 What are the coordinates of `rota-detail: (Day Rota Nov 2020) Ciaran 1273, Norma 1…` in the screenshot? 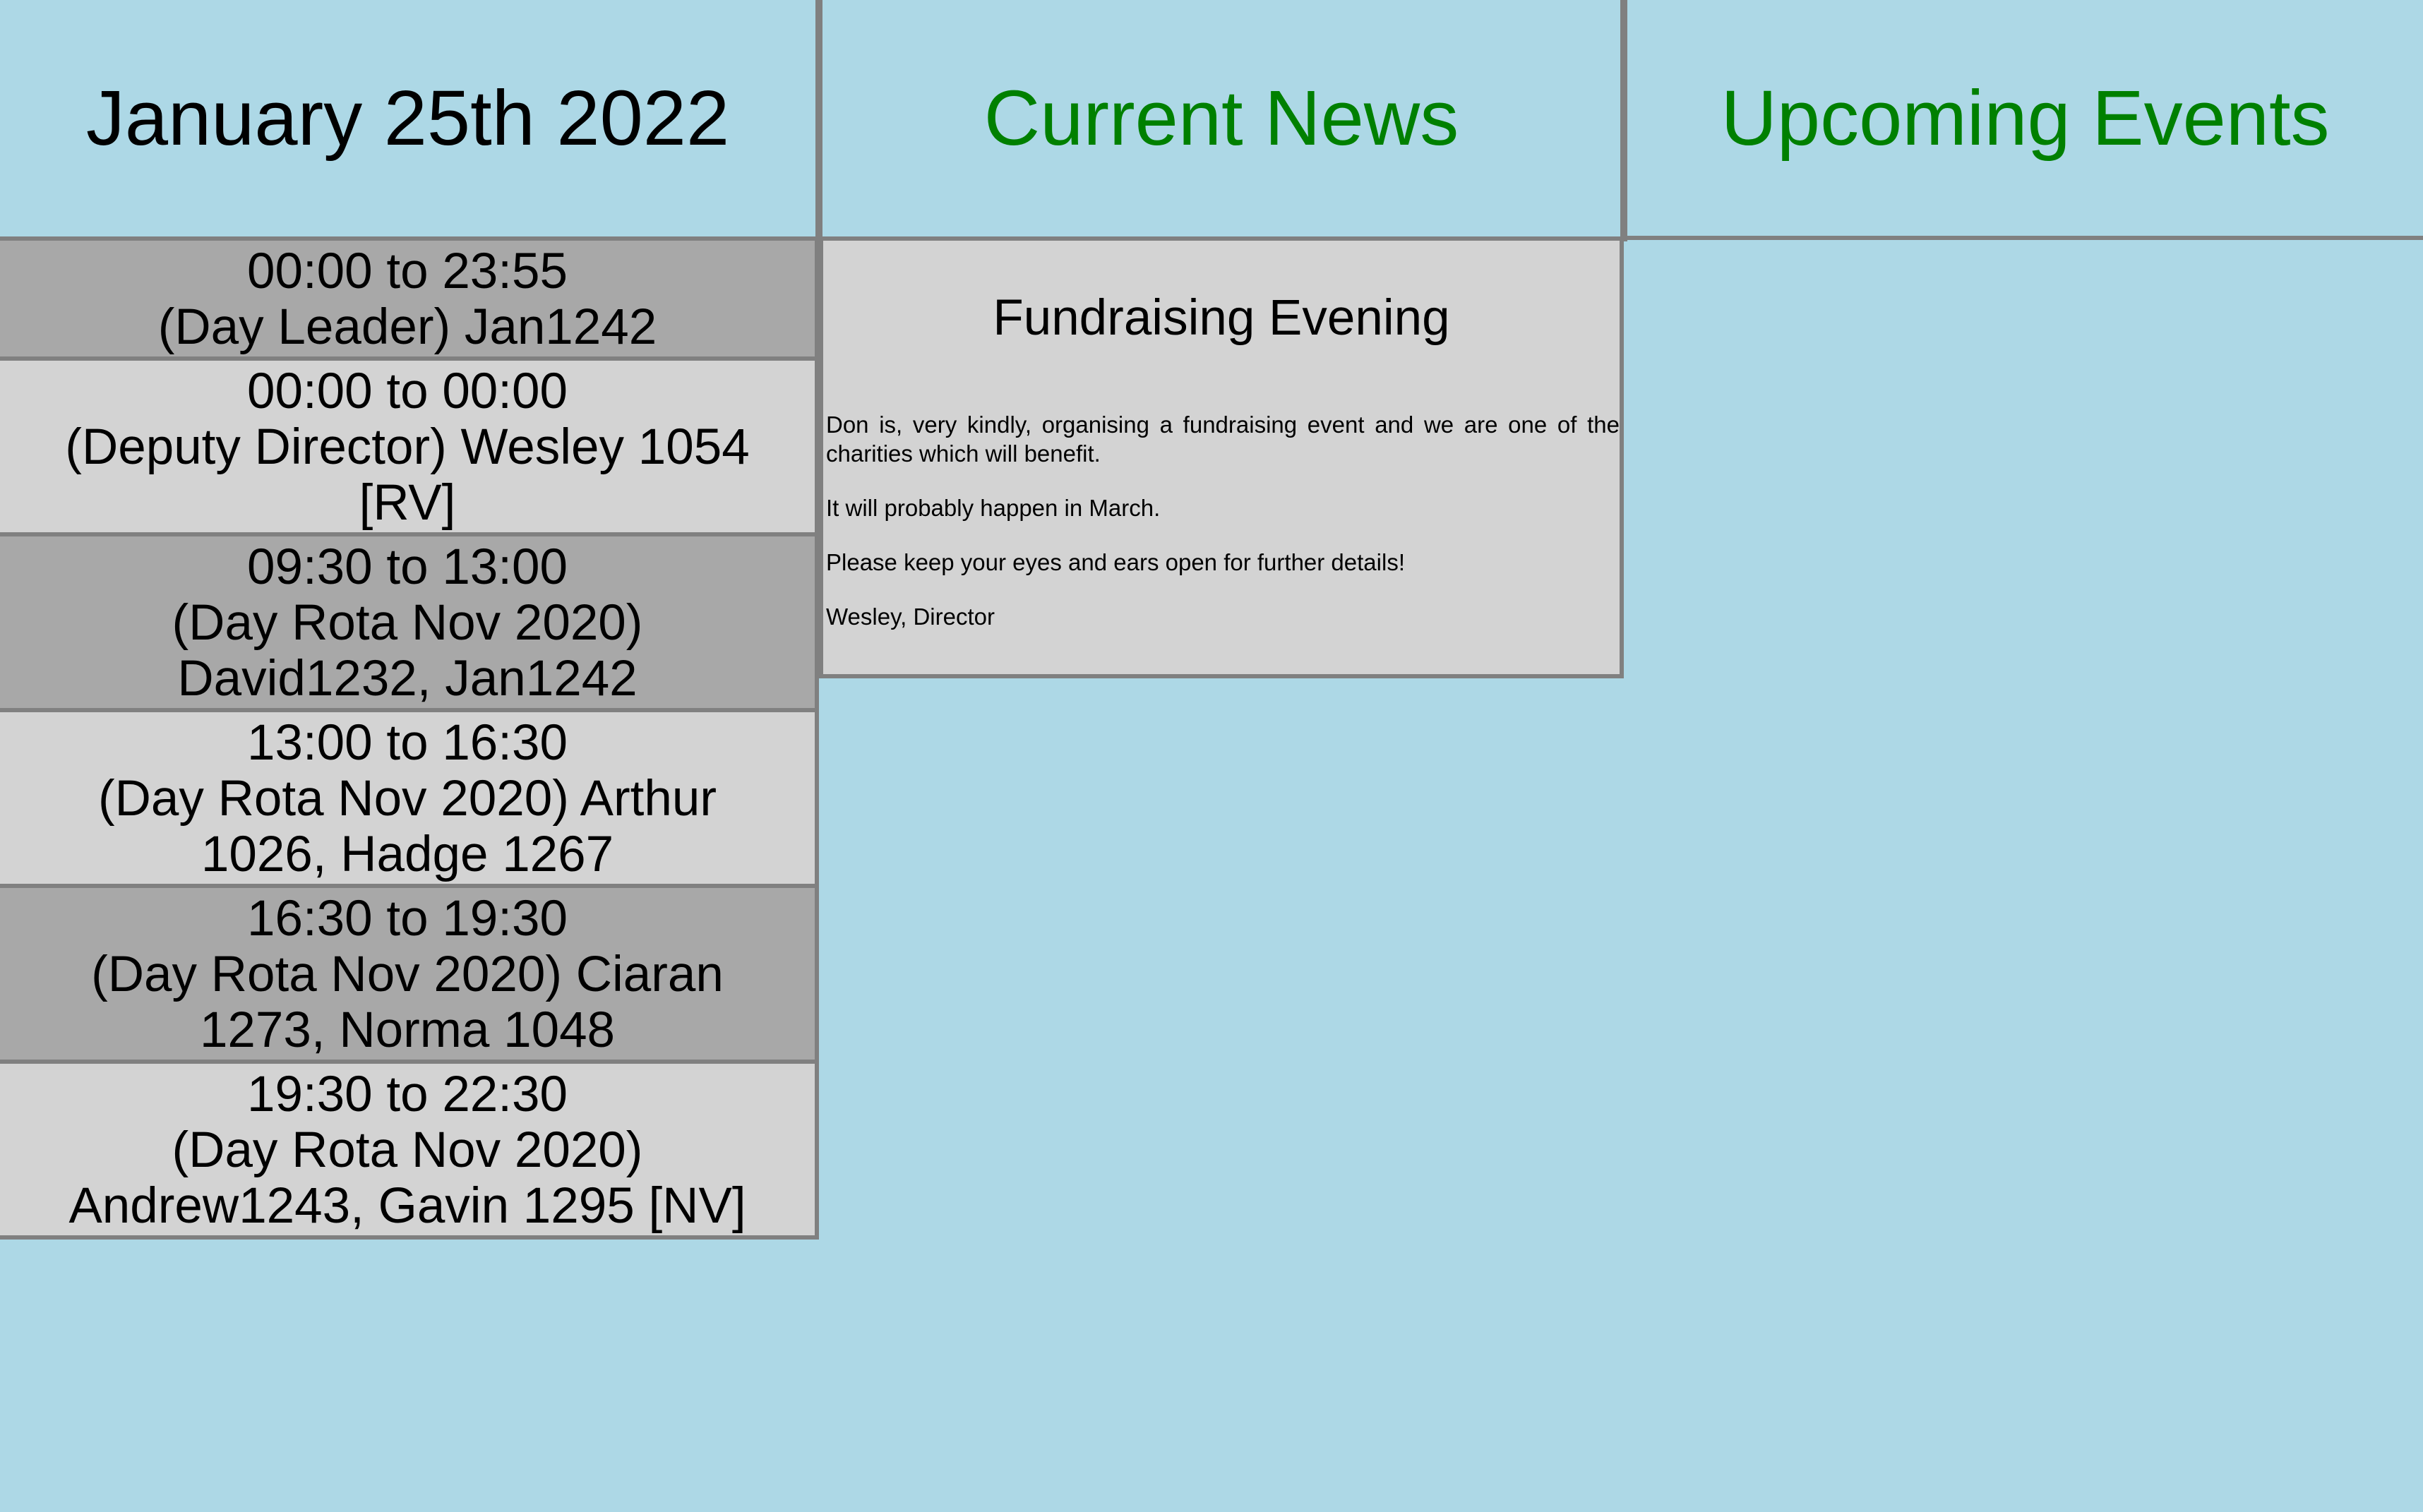 It's located at (407, 1003).